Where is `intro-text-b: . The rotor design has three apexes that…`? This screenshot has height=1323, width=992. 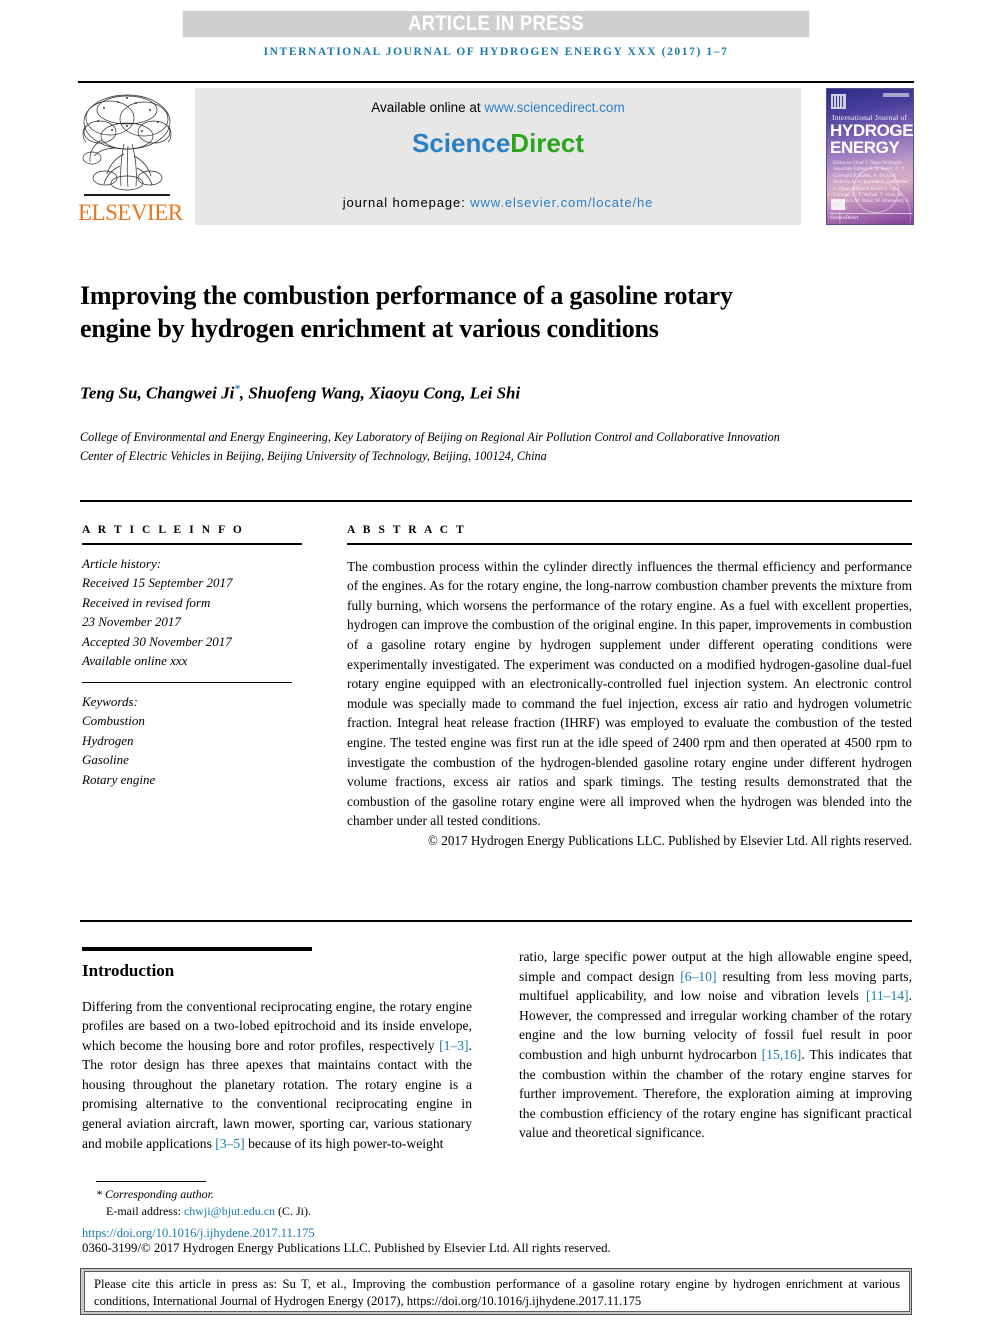 intro-text-b: . The rotor design has three apexes that… is located at coordinates (277, 1094).